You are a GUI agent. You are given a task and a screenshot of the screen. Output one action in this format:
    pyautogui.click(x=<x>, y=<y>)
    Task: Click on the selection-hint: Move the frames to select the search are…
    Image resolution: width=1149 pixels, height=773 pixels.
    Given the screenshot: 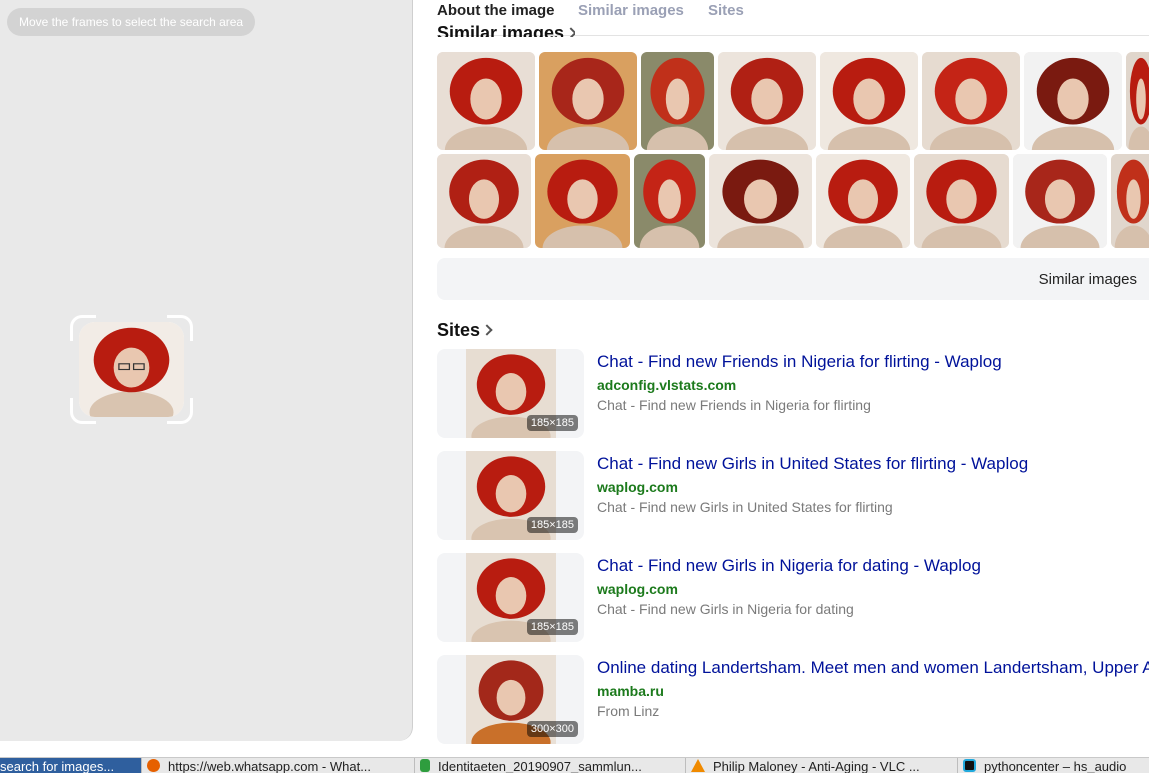 What is the action you would take?
    pyautogui.click(x=131, y=22)
    